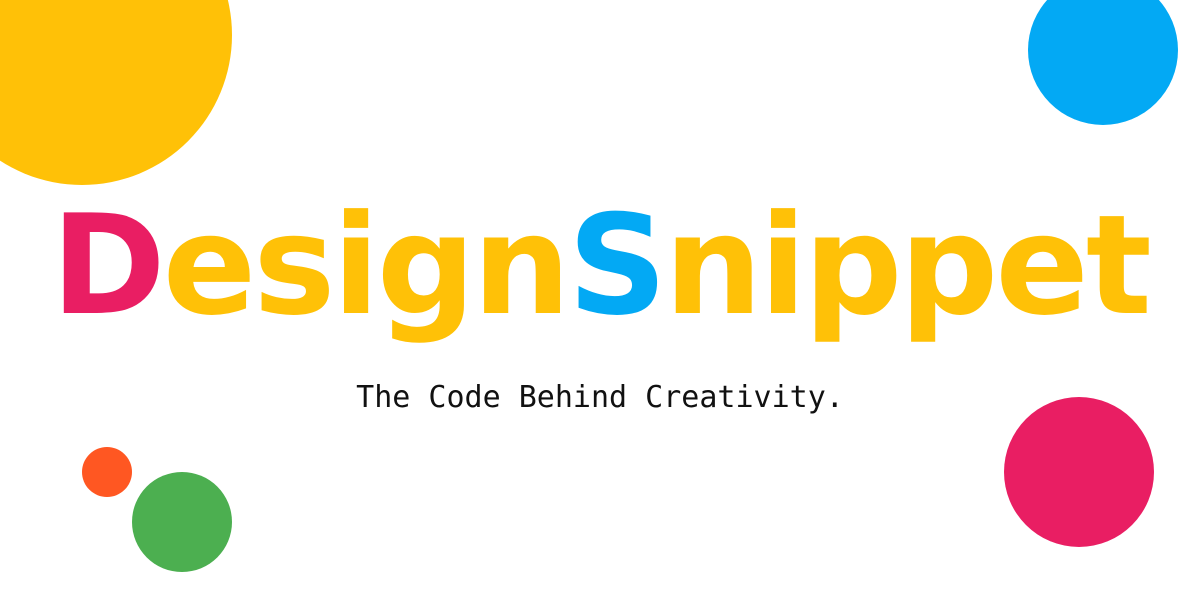 Image resolution: width=1200 pixels, height=600 pixels. What do you see at coordinates (1103, 62) in the screenshot?
I see `blue-circle-decoration` at bounding box center [1103, 62].